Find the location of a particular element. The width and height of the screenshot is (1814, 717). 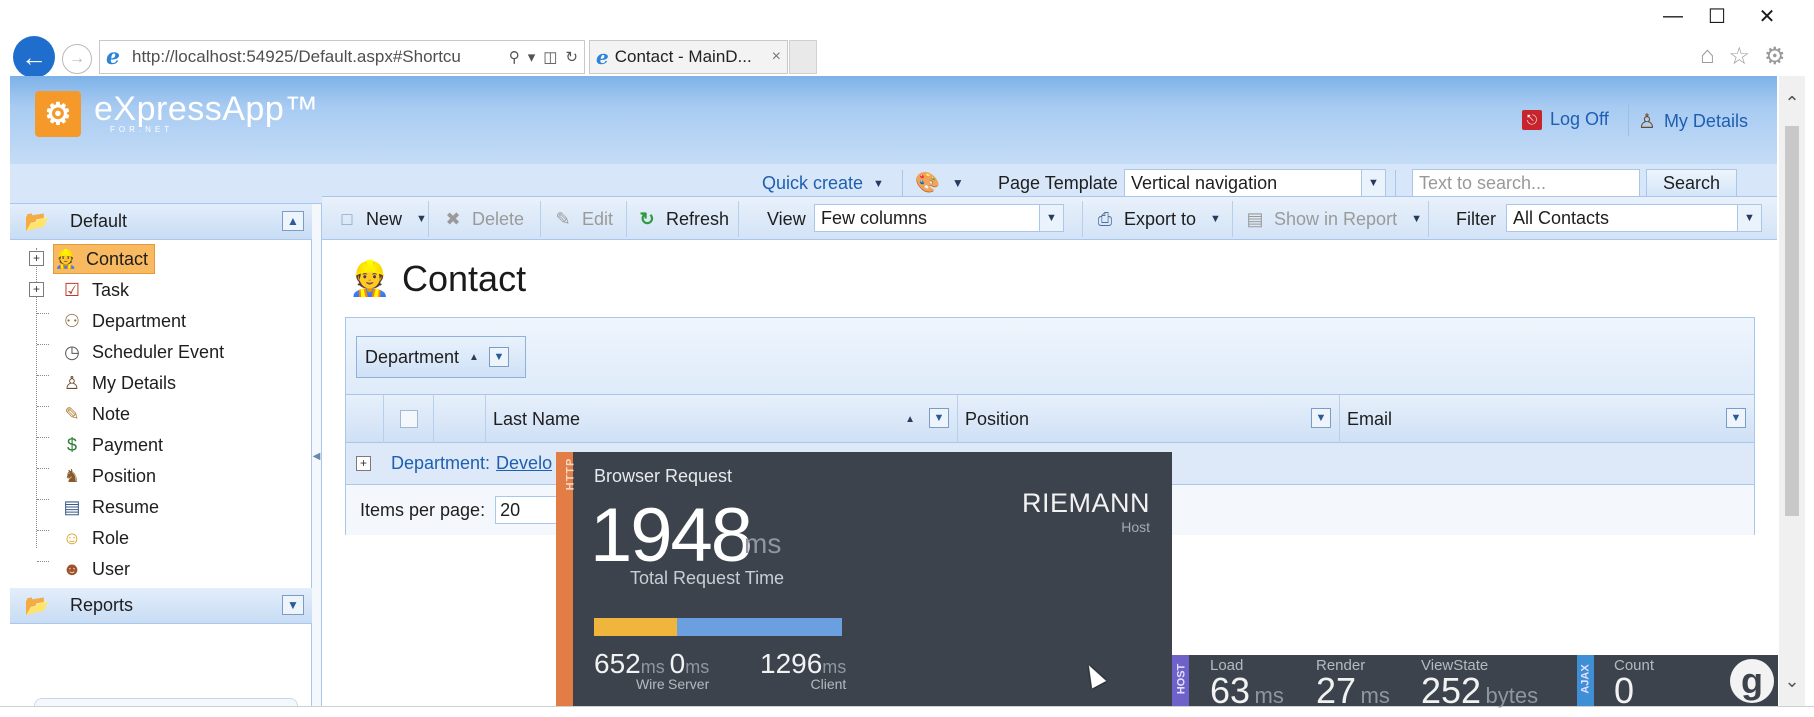

quick-create-dropdown: Quick create ▼ is located at coordinates (823, 183).